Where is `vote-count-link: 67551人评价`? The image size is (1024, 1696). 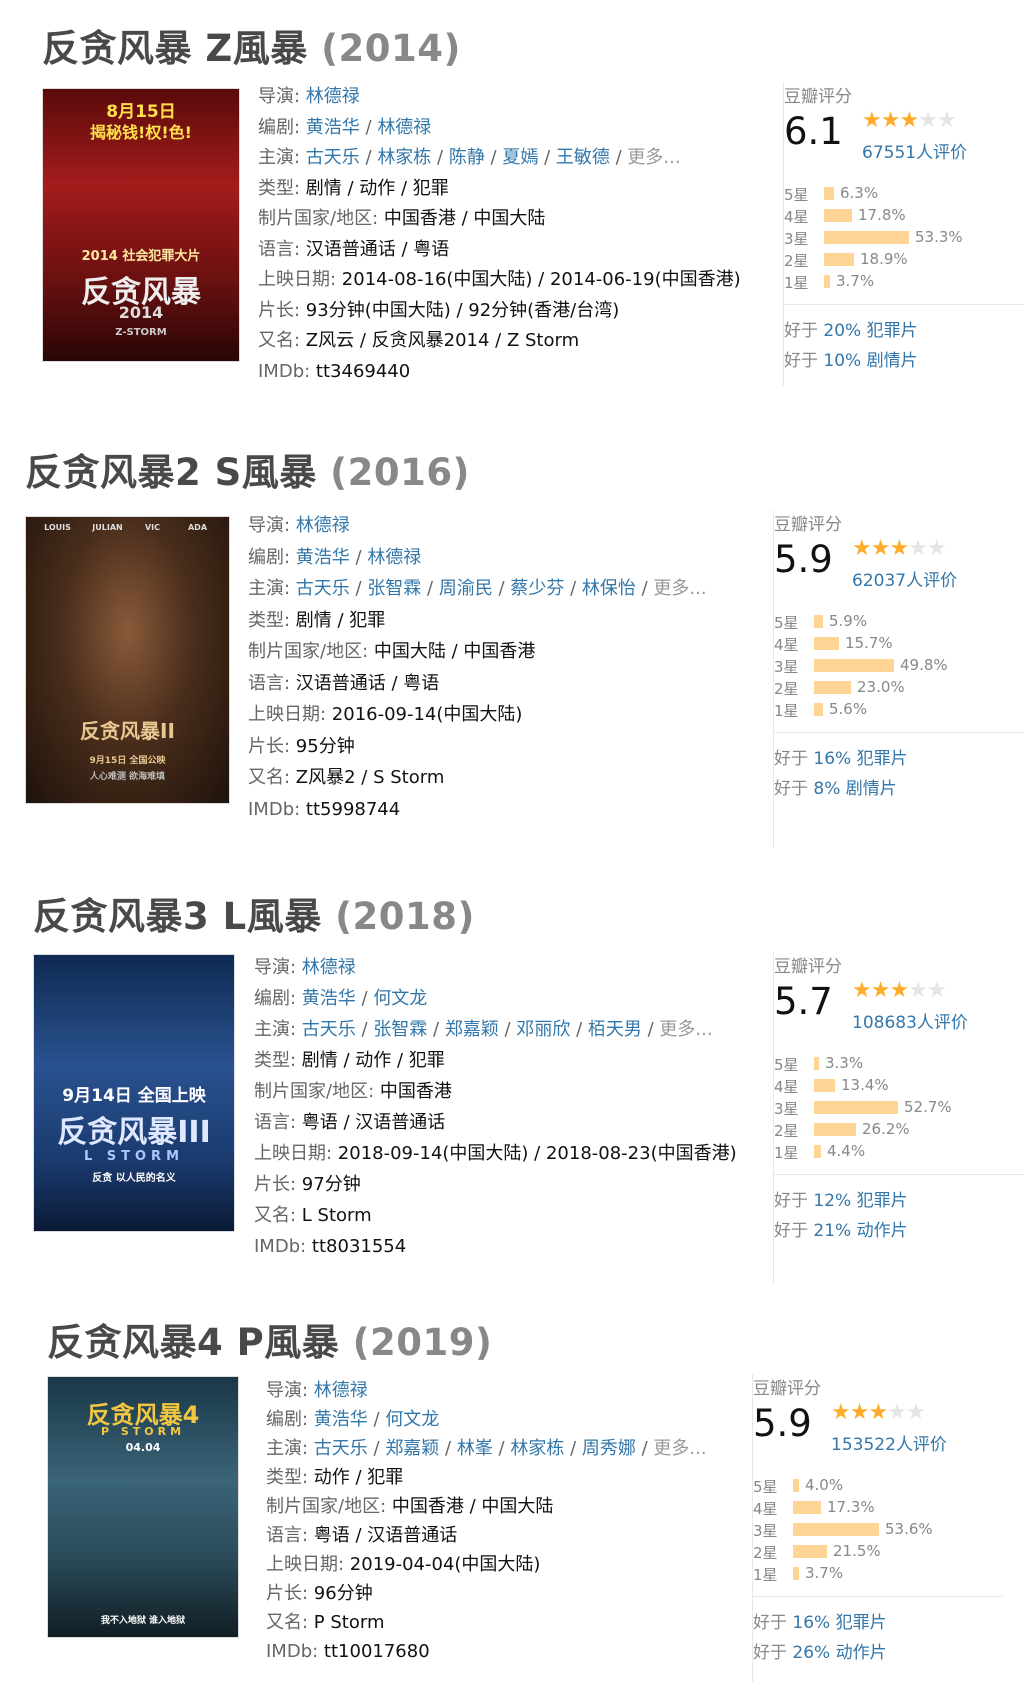 vote-count-link: 67551人评价 is located at coordinates (914, 150).